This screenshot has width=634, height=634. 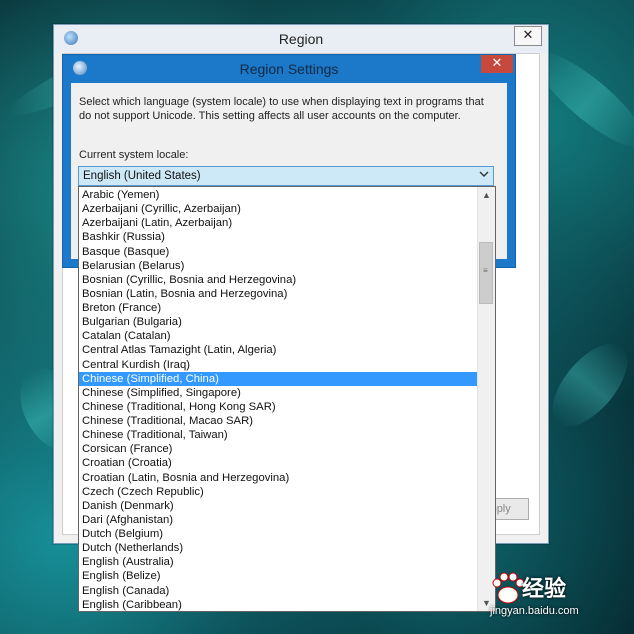 I want to click on list-scrollbar: ▲ ≡ ▼, so click(x=486, y=399).